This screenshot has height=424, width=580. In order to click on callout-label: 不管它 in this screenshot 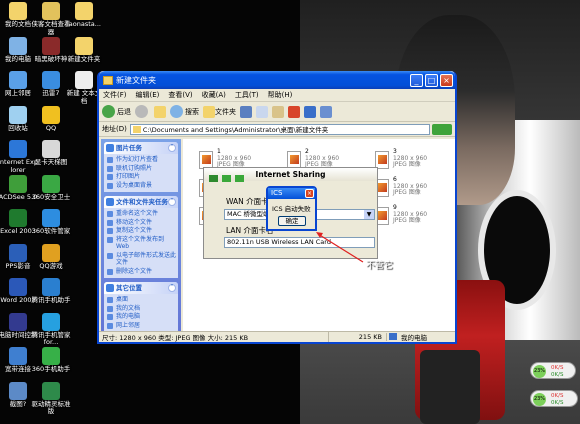, I will do `click(380, 266)`.